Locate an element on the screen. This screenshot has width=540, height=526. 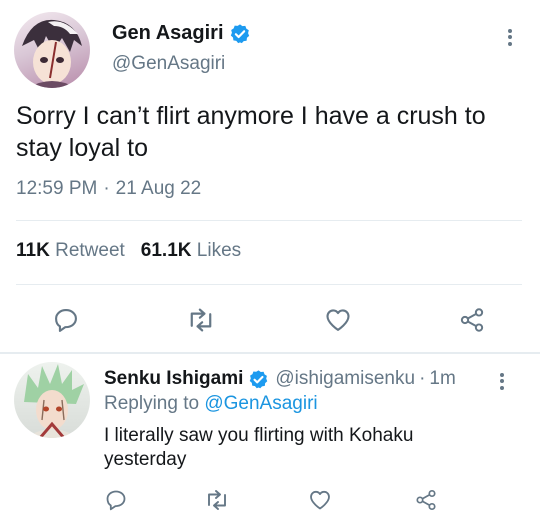
engagement-stats: 11K Retweet 61.1K Likes is located at coordinates (128, 251).